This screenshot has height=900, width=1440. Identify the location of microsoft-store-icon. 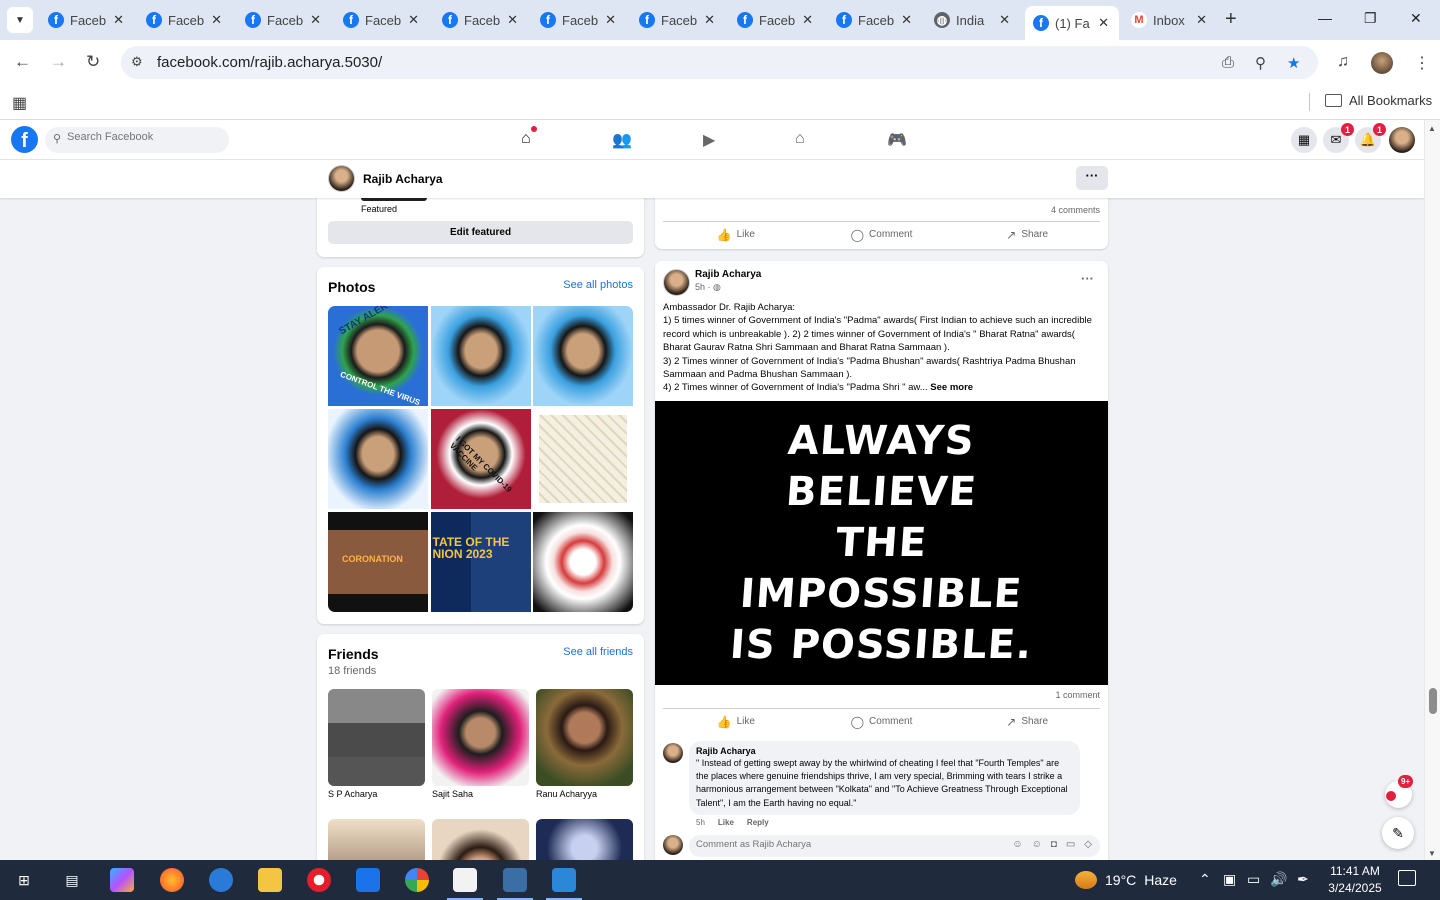
(368, 880).